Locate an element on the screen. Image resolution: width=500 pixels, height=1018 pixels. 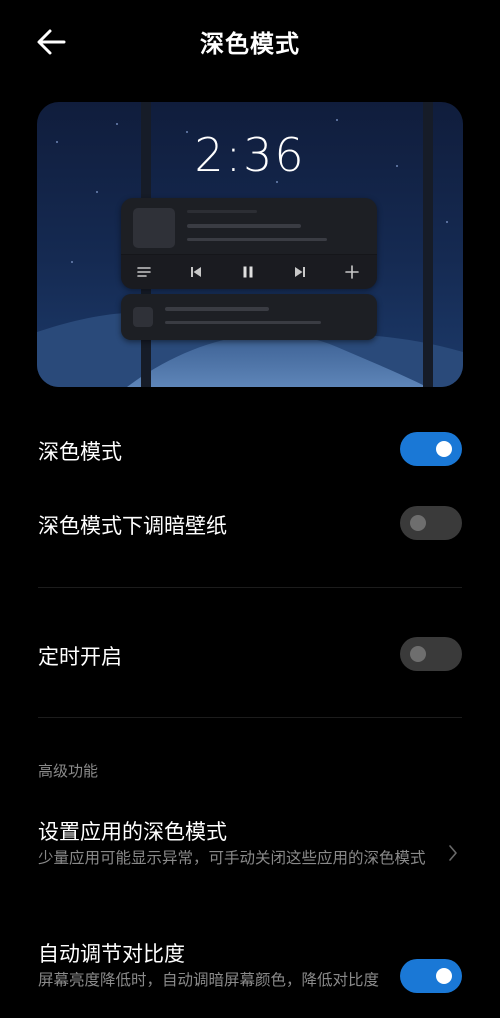
app-dark-mode-description: 少量应用可能显示异常，可手动关闭这些应用的深色模式 is located at coordinates (232, 858).